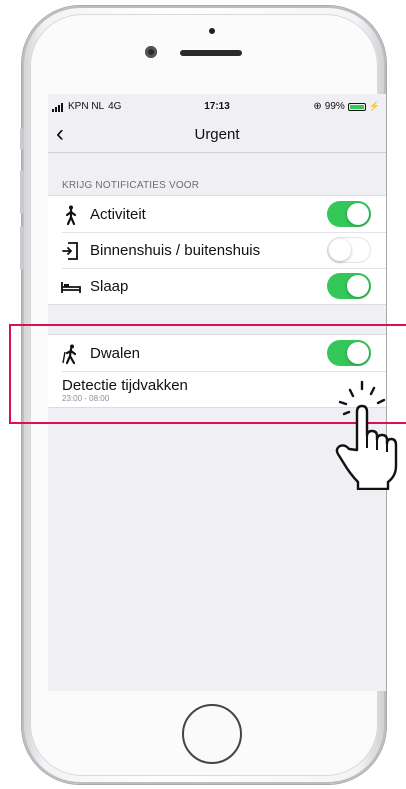  Describe the element at coordinates (151, 52) in the screenshot. I see `front-camera` at that location.